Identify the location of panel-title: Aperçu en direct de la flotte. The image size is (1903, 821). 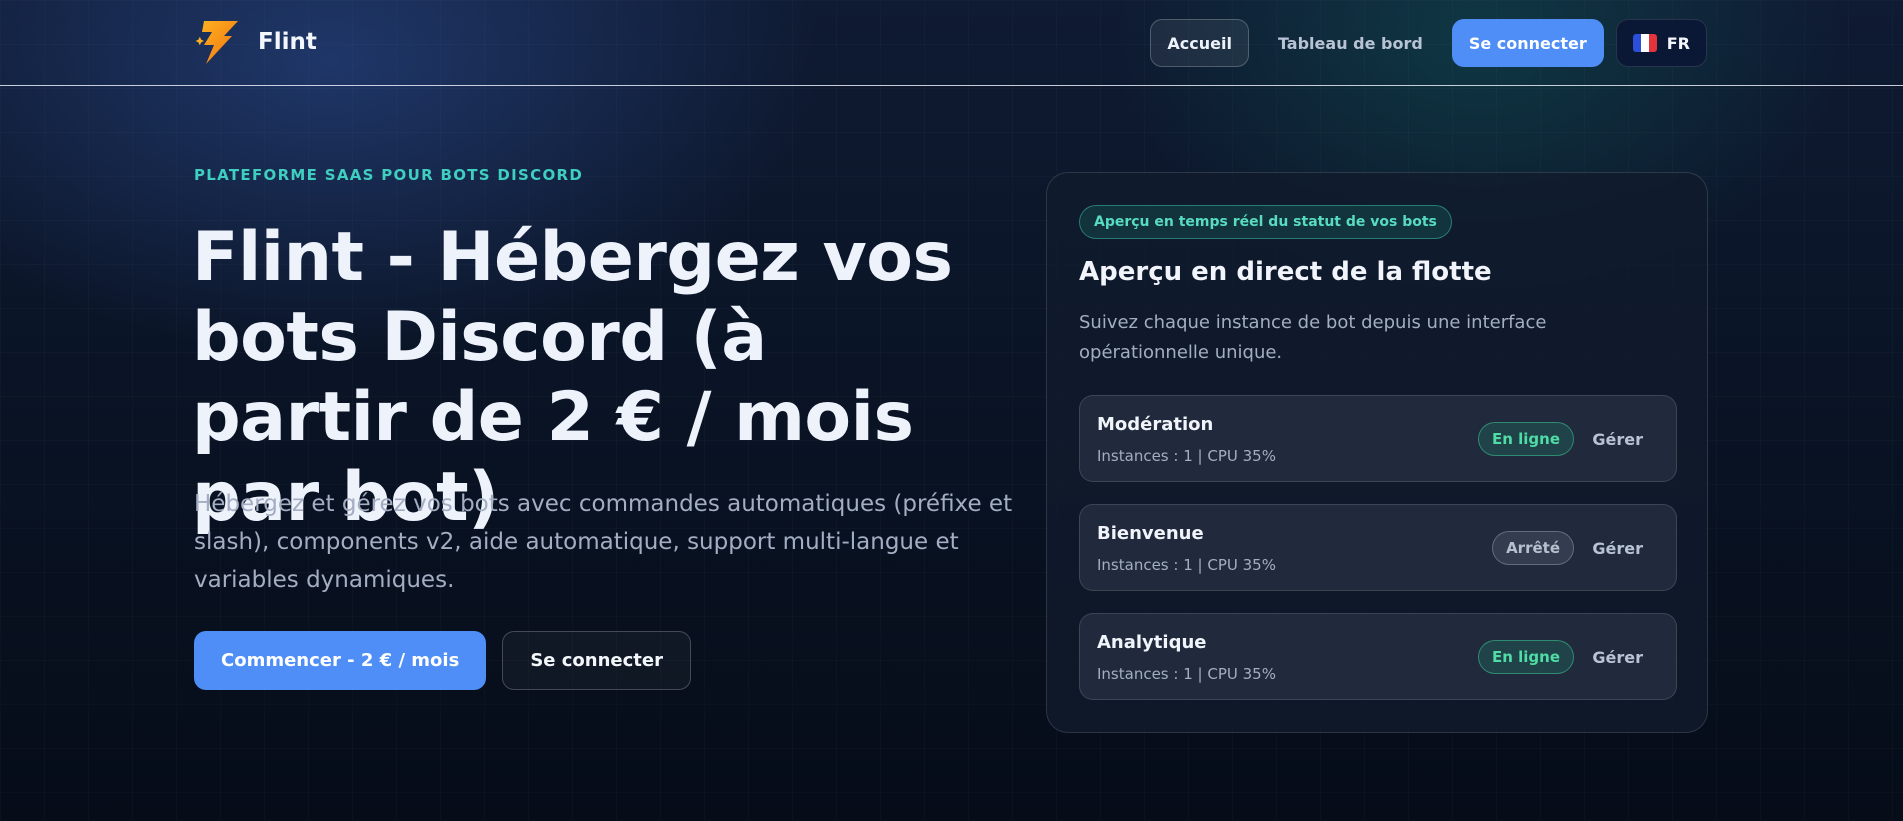
(1285, 272).